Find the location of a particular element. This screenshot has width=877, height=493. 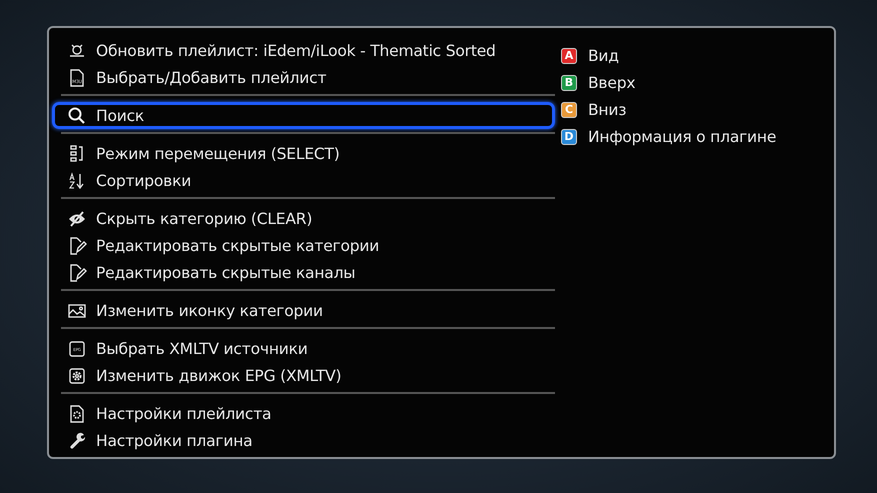

search-icon is located at coordinates (77, 116).